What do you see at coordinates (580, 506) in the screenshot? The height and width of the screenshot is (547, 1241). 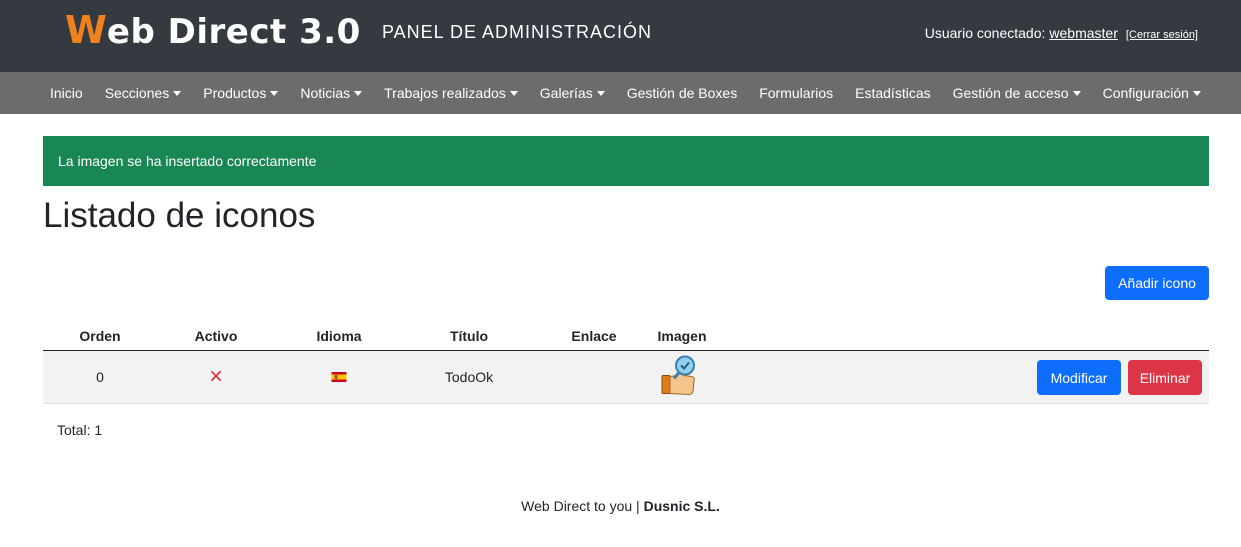 I see `footer-text: Web Direct to you |` at bounding box center [580, 506].